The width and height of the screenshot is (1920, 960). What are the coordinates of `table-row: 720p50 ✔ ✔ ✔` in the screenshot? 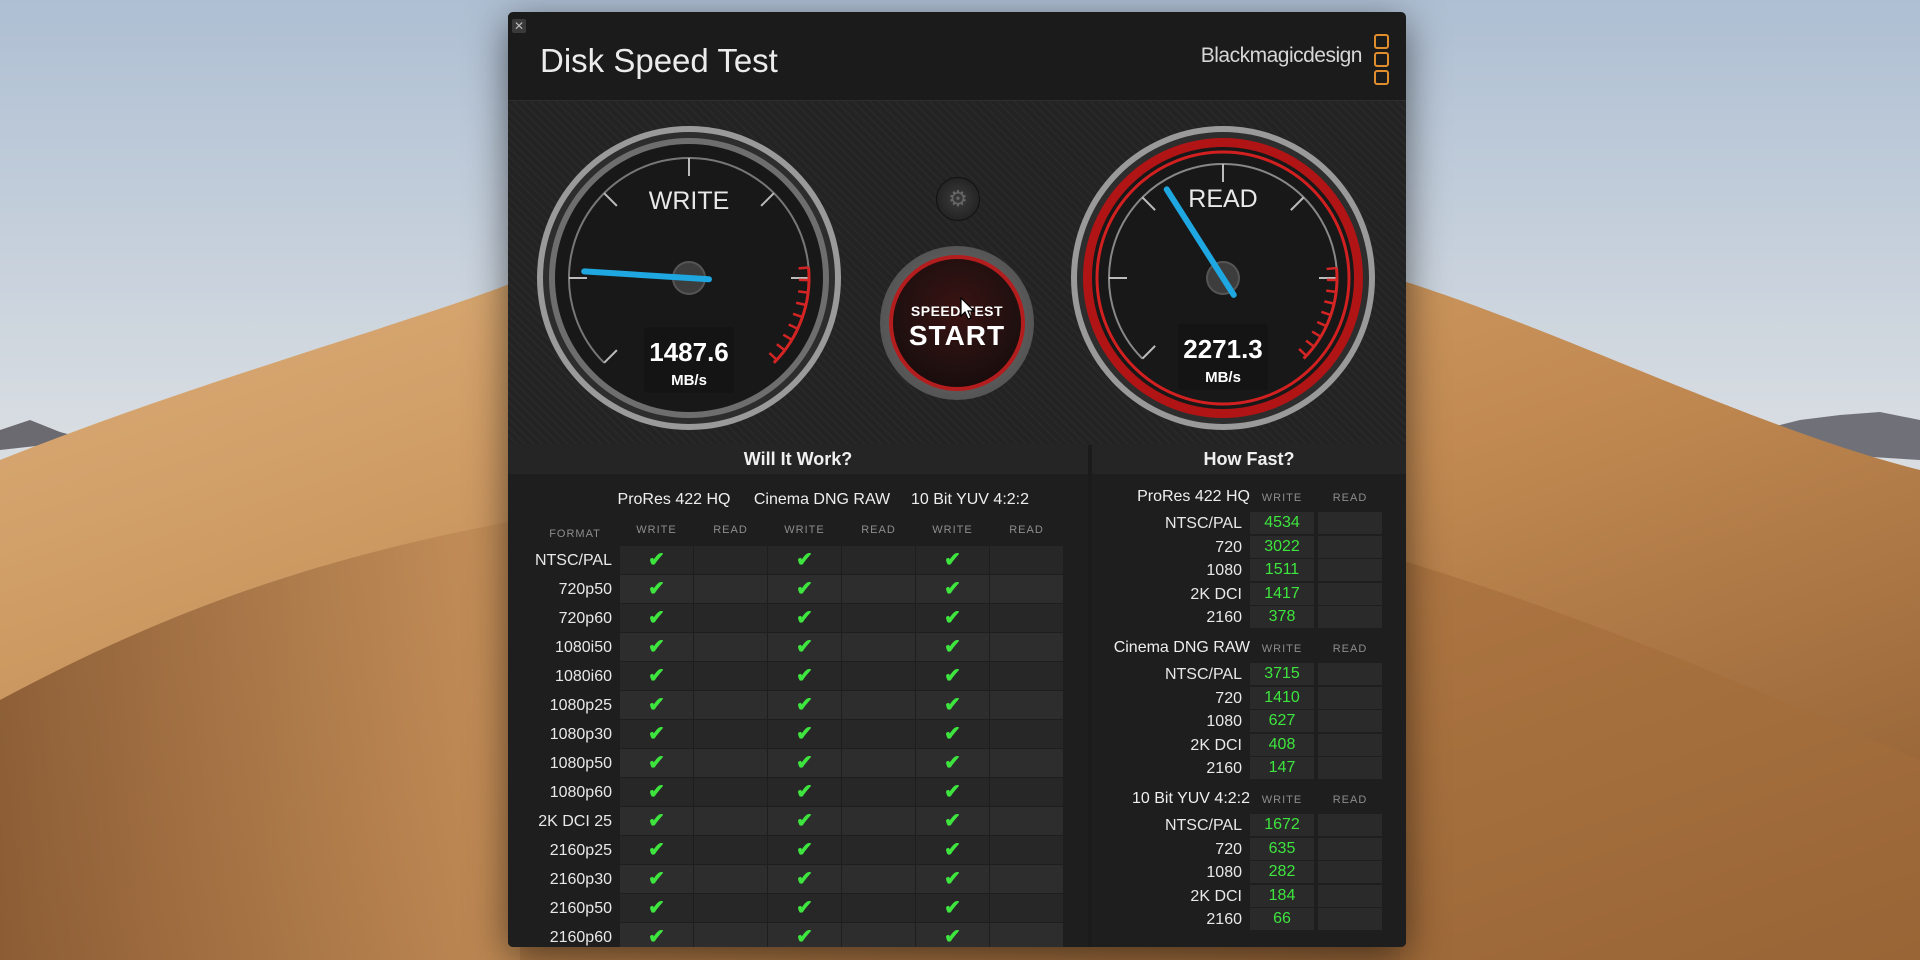 It's located at (798, 589).